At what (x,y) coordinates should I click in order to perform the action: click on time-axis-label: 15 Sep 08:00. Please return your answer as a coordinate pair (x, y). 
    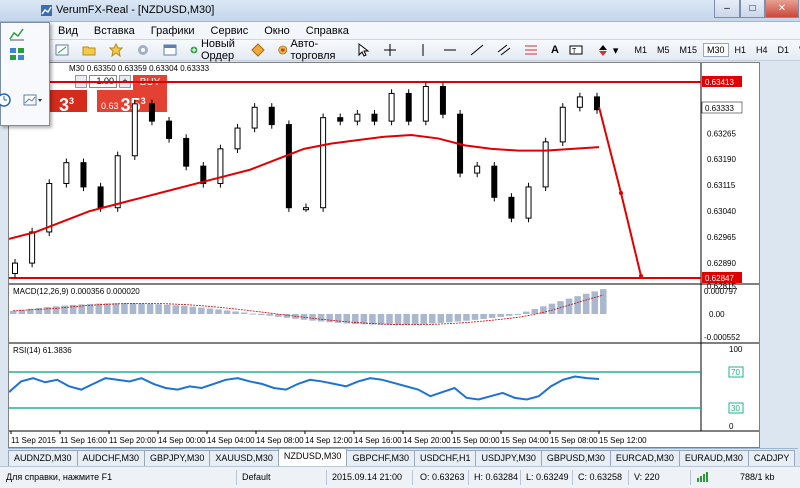
    Looking at the image, I should click on (574, 440).